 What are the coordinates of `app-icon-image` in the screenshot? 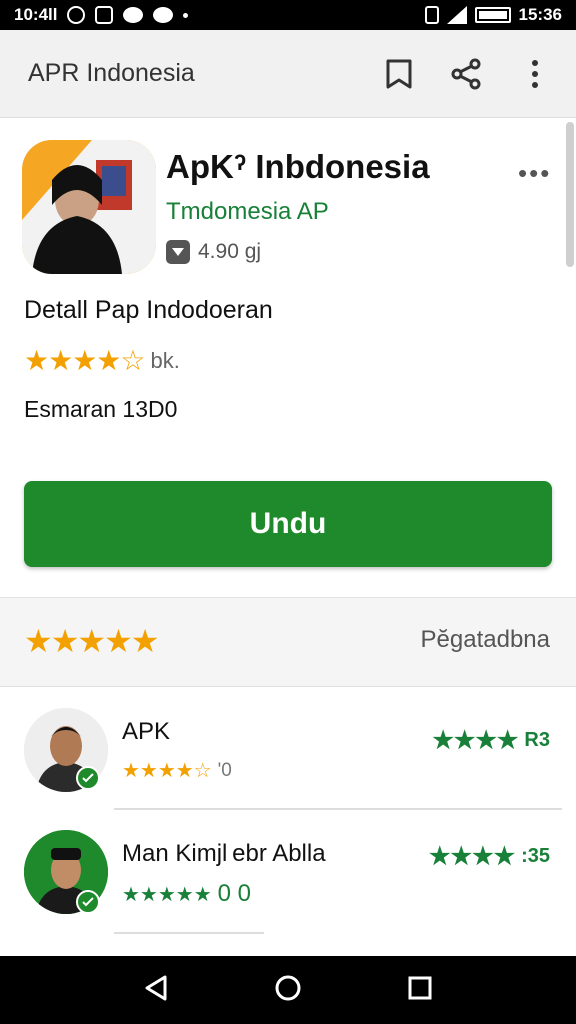 It's located at (89, 207).